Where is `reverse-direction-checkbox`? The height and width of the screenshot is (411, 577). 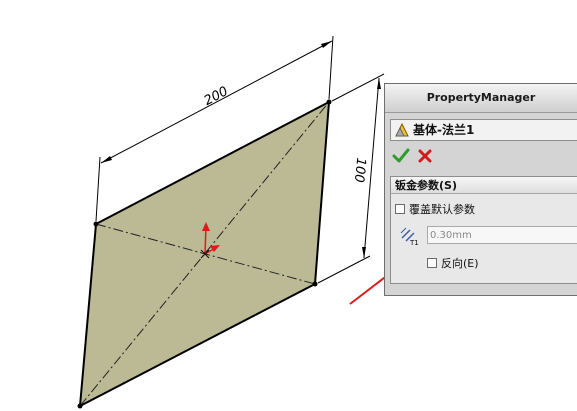
reverse-direction-checkbox is located at coordinates (432, 263).